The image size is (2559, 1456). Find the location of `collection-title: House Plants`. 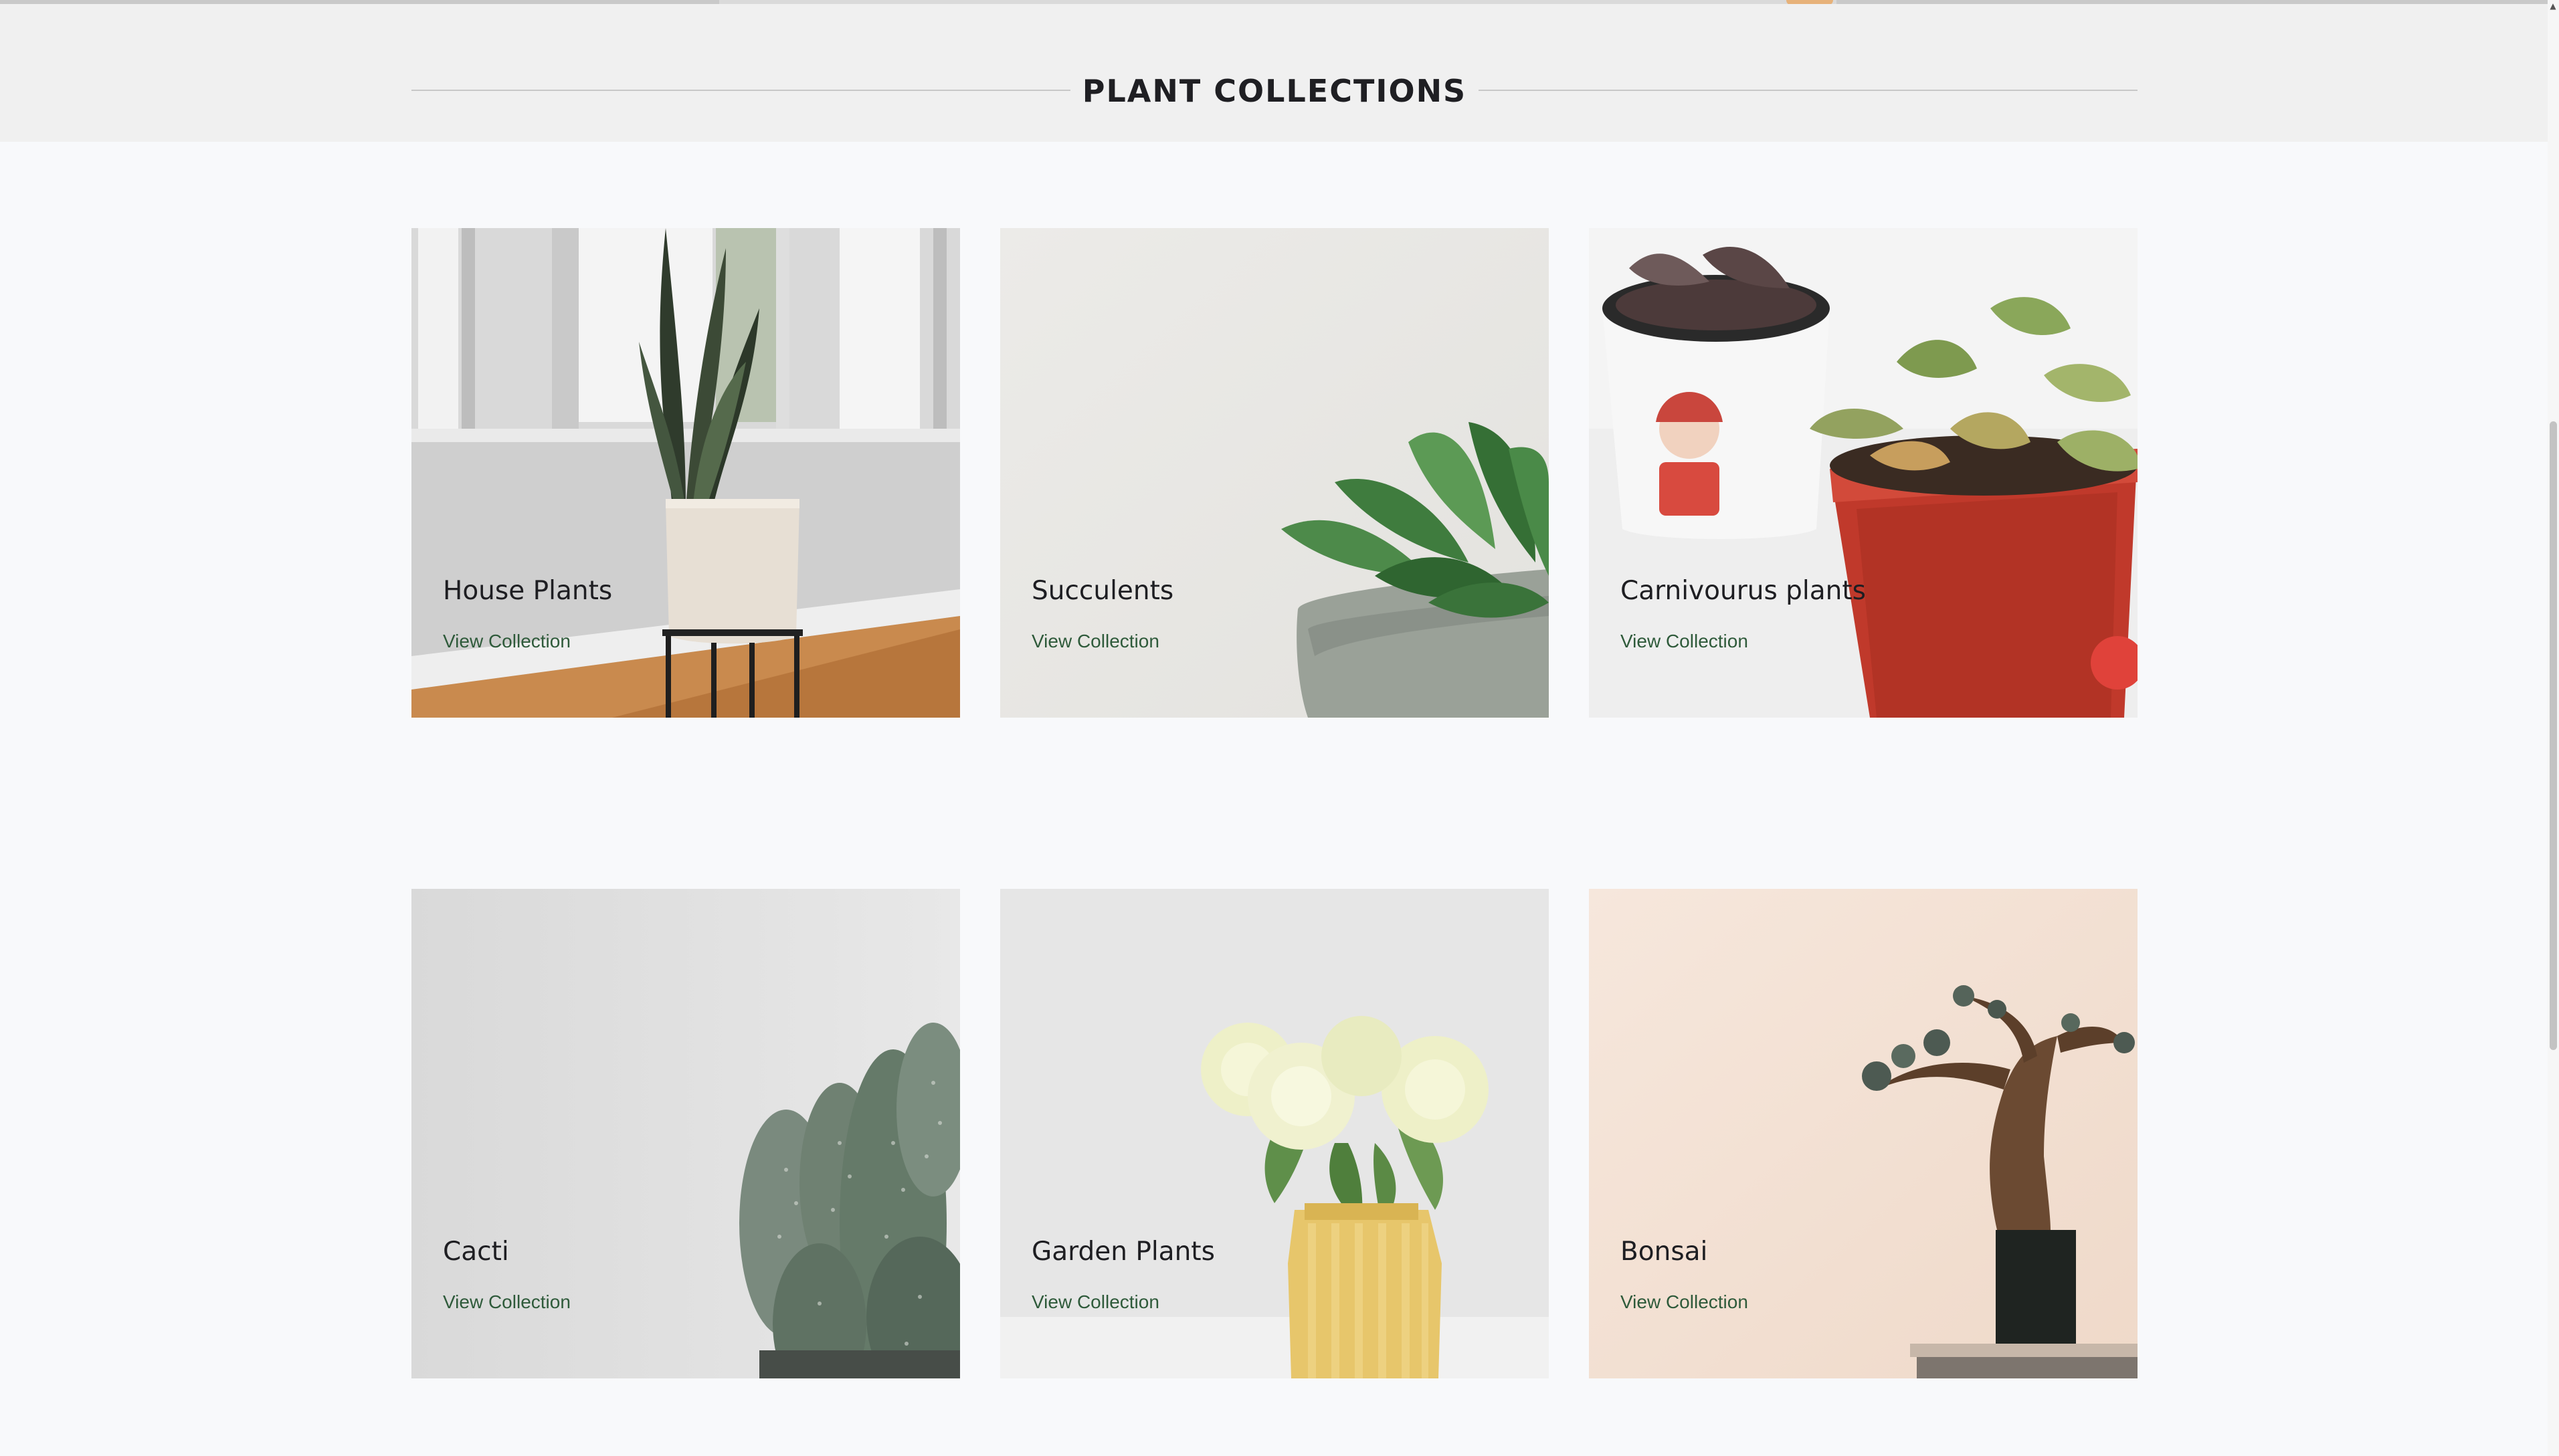

collection-title: House Plants is located at coordinates (528, 591).